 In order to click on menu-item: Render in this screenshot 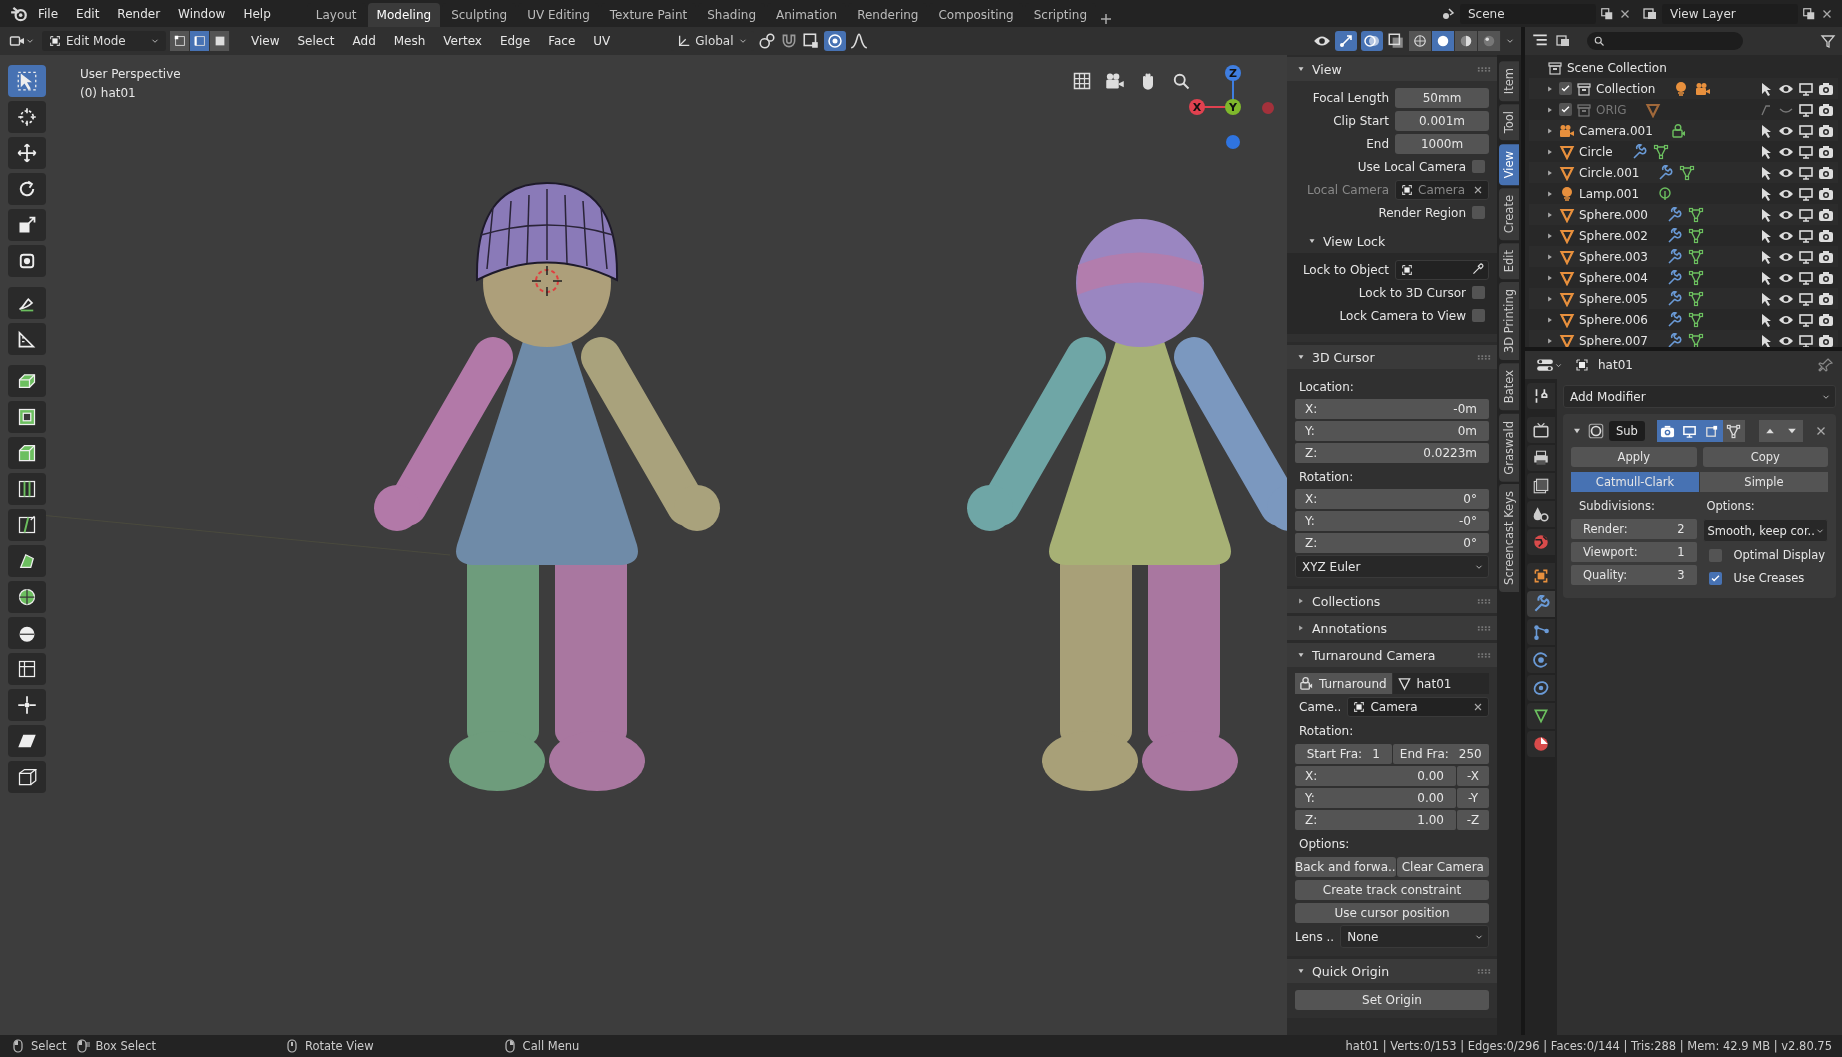, I will do `click(139, 13)`.